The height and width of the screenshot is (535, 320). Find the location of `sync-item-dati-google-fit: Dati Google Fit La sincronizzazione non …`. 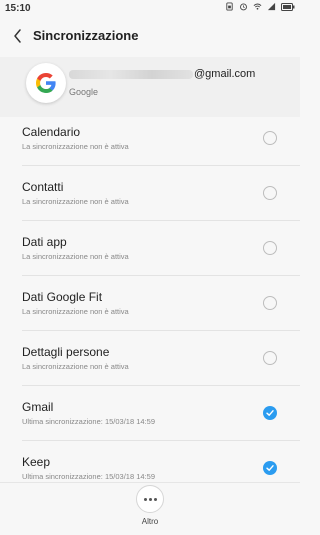

sync-item-dati-google-fit: Dati Google Fit La sincronizzazione non … is located at coordinates (150, 303).